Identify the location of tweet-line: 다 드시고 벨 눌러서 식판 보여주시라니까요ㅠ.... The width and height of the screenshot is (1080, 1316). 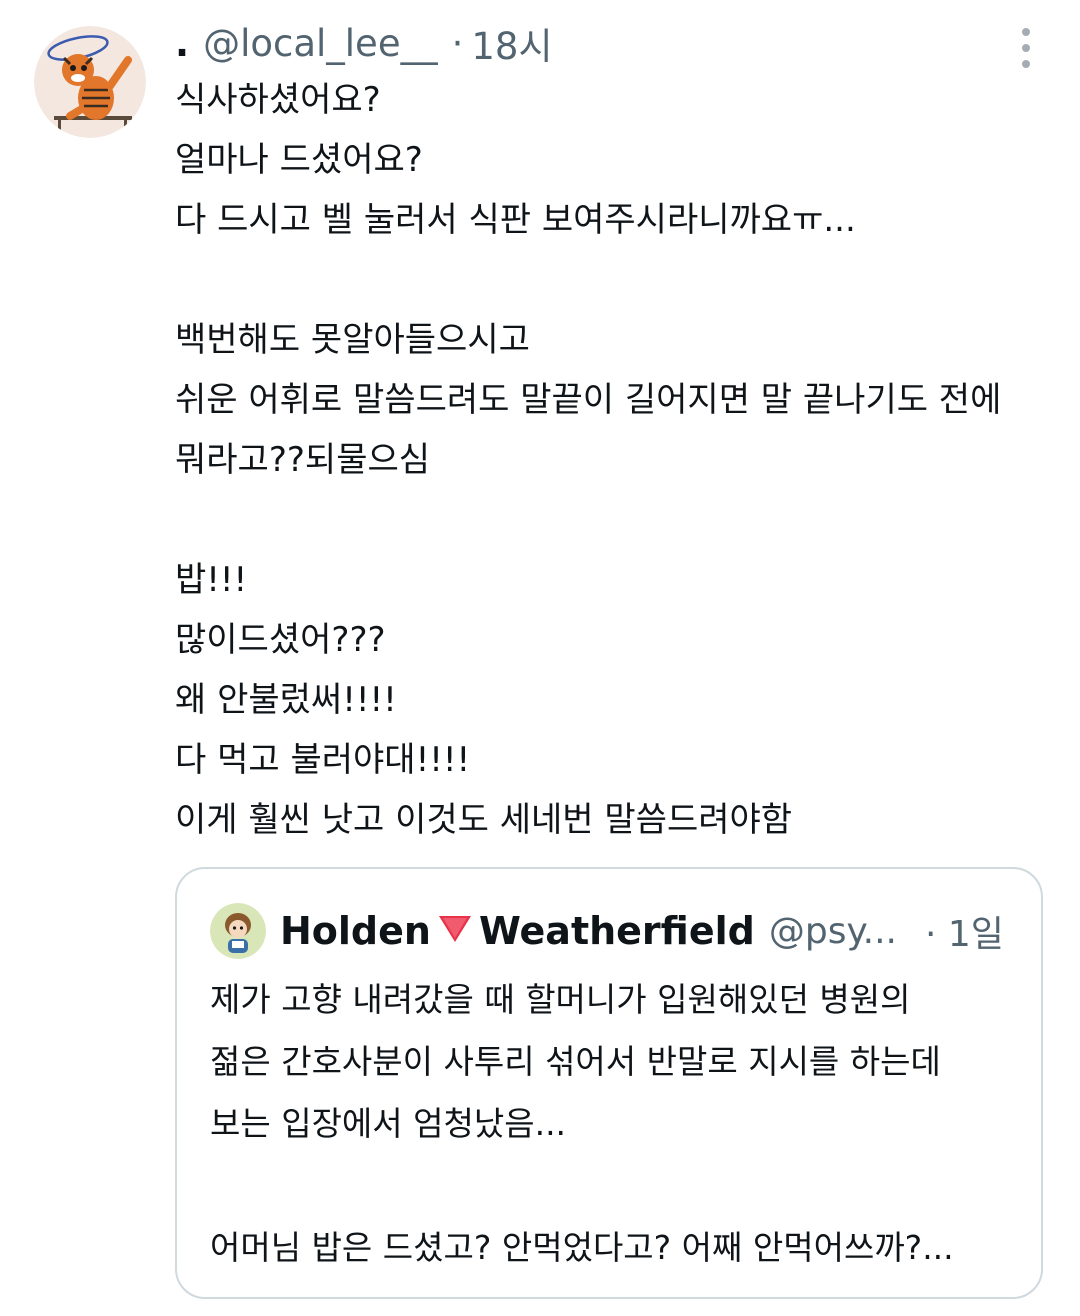
(515, 220).